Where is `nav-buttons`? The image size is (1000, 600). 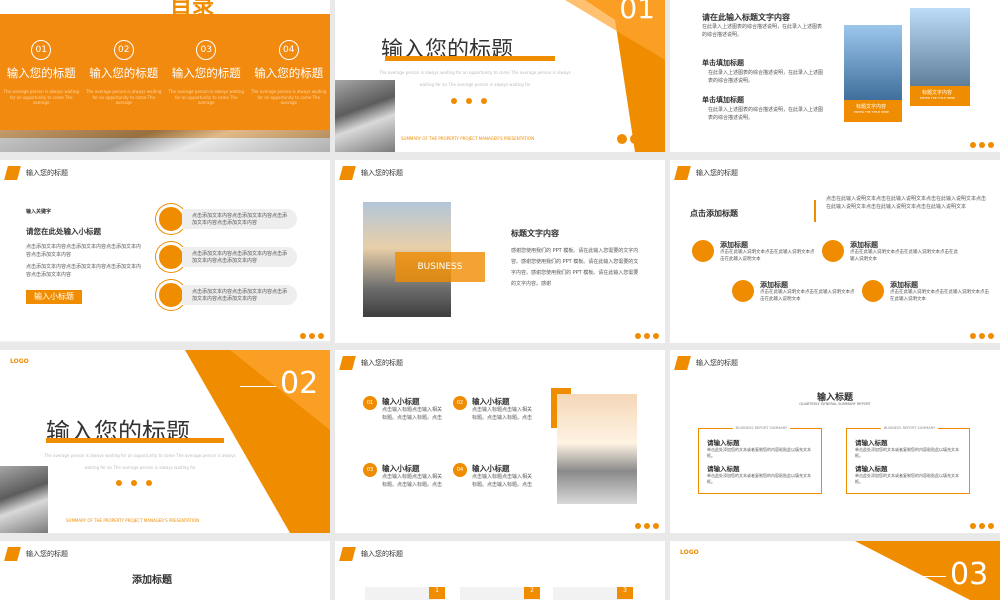 nav-buttons is located at coordinates (300, 518).